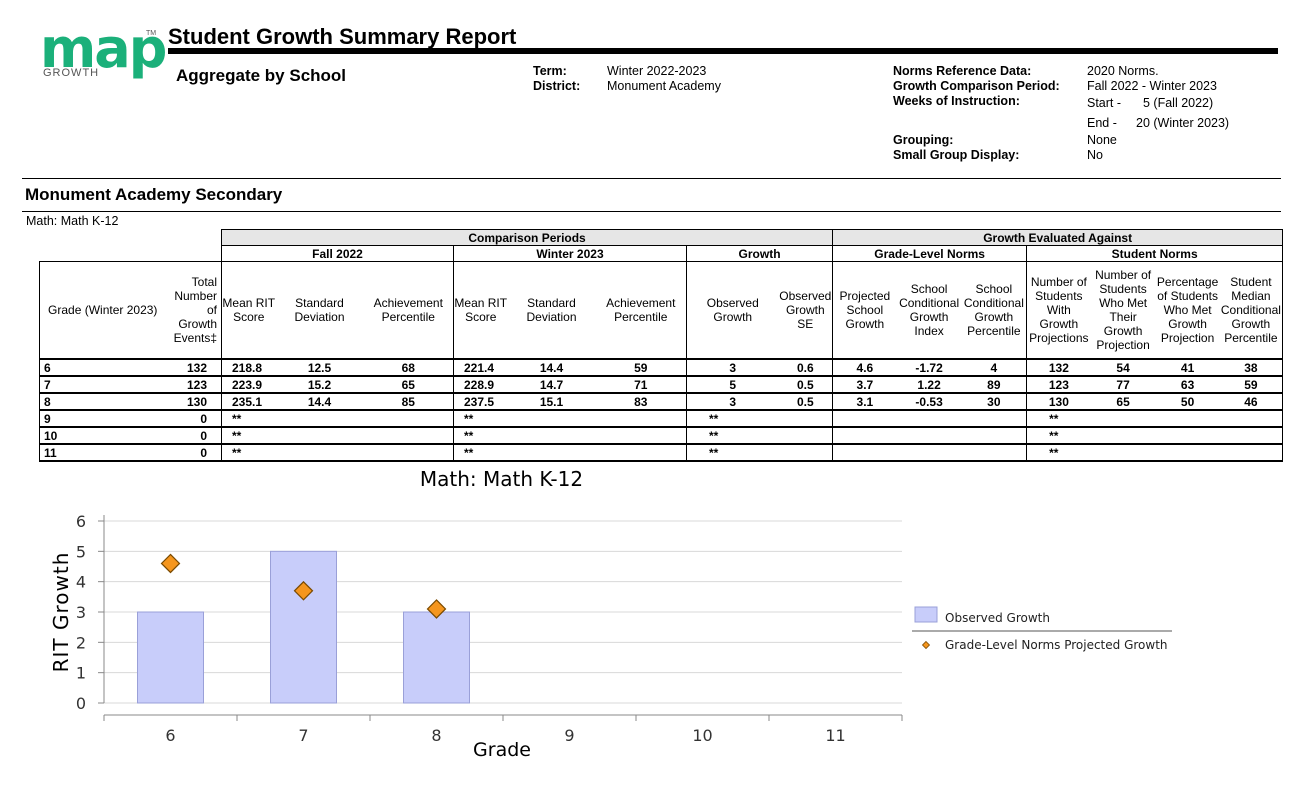 The width and height of the screenshot is (1305, 795). Describe the element at coordinates (550, 71) in the screenshot. I see `term-label: Term:` at that location.